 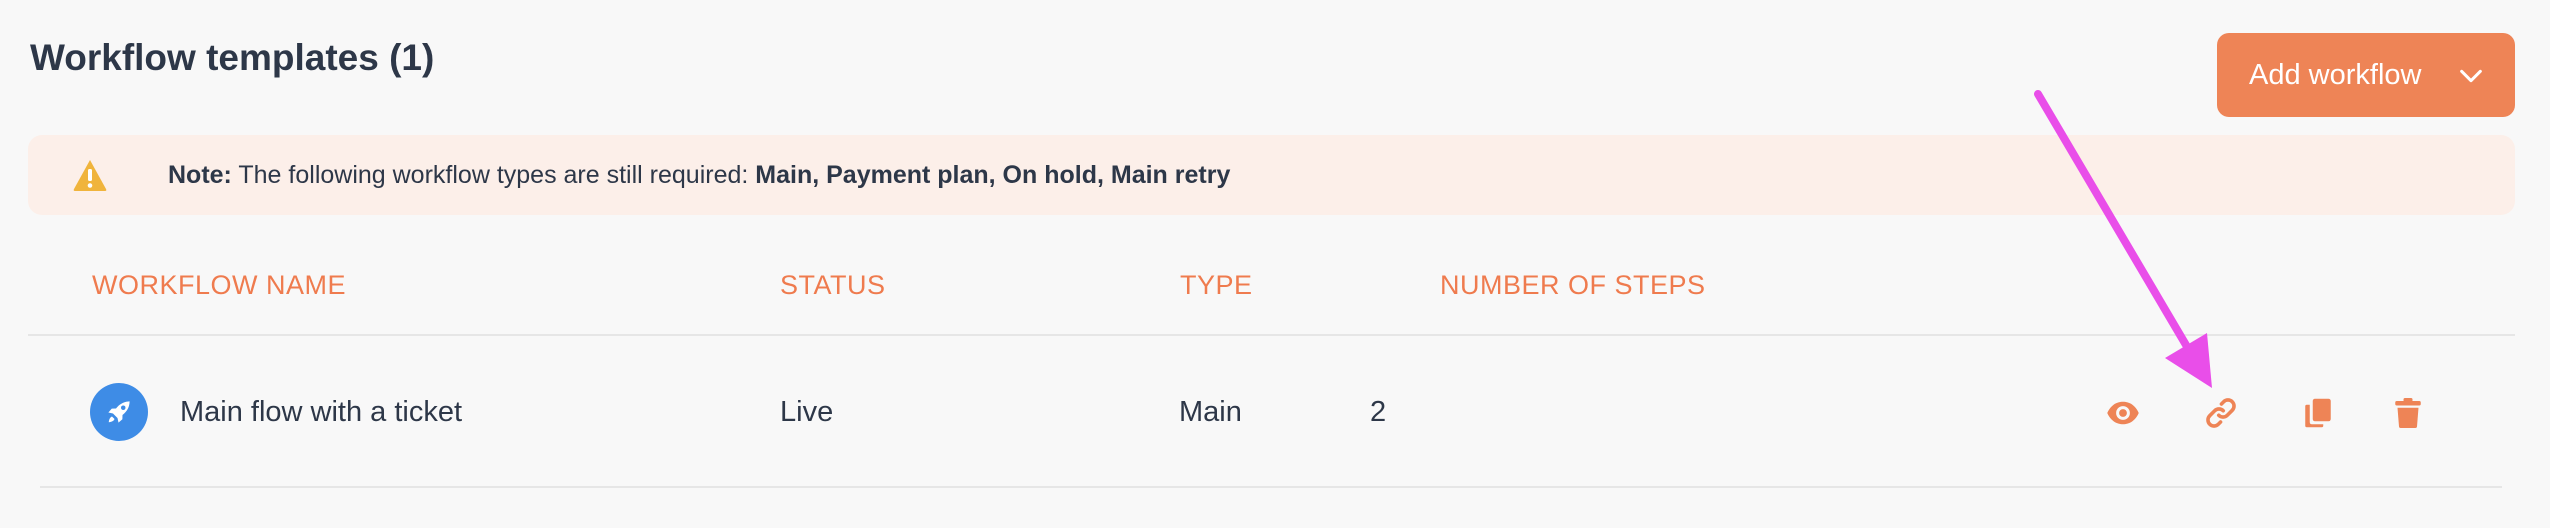 I want to click on workflow-steps: 2, so click(x=1378, y=412).